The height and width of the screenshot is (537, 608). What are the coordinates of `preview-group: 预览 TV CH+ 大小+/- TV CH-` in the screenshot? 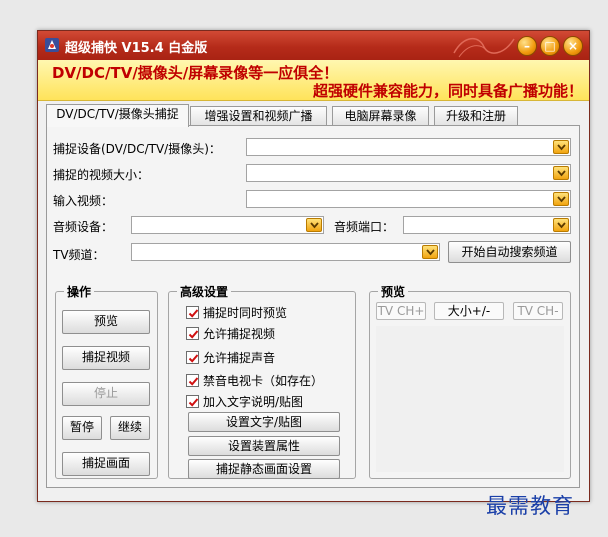 It's located at (470, 381).